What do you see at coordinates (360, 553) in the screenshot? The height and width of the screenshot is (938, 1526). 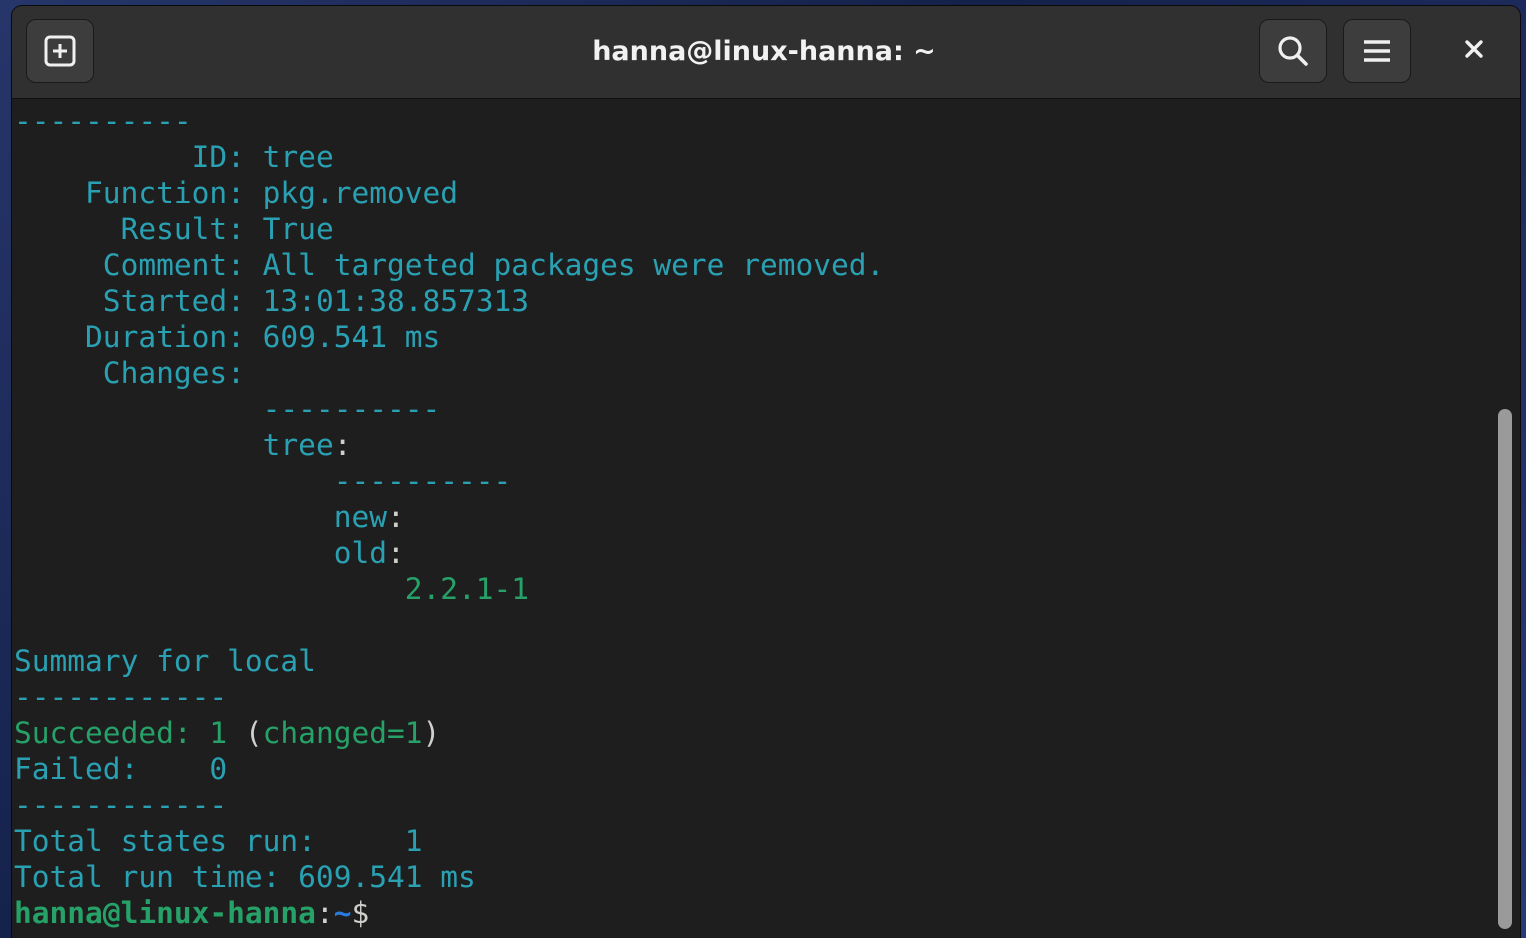 I see `change-key: old` at bounding box center [360, 553].